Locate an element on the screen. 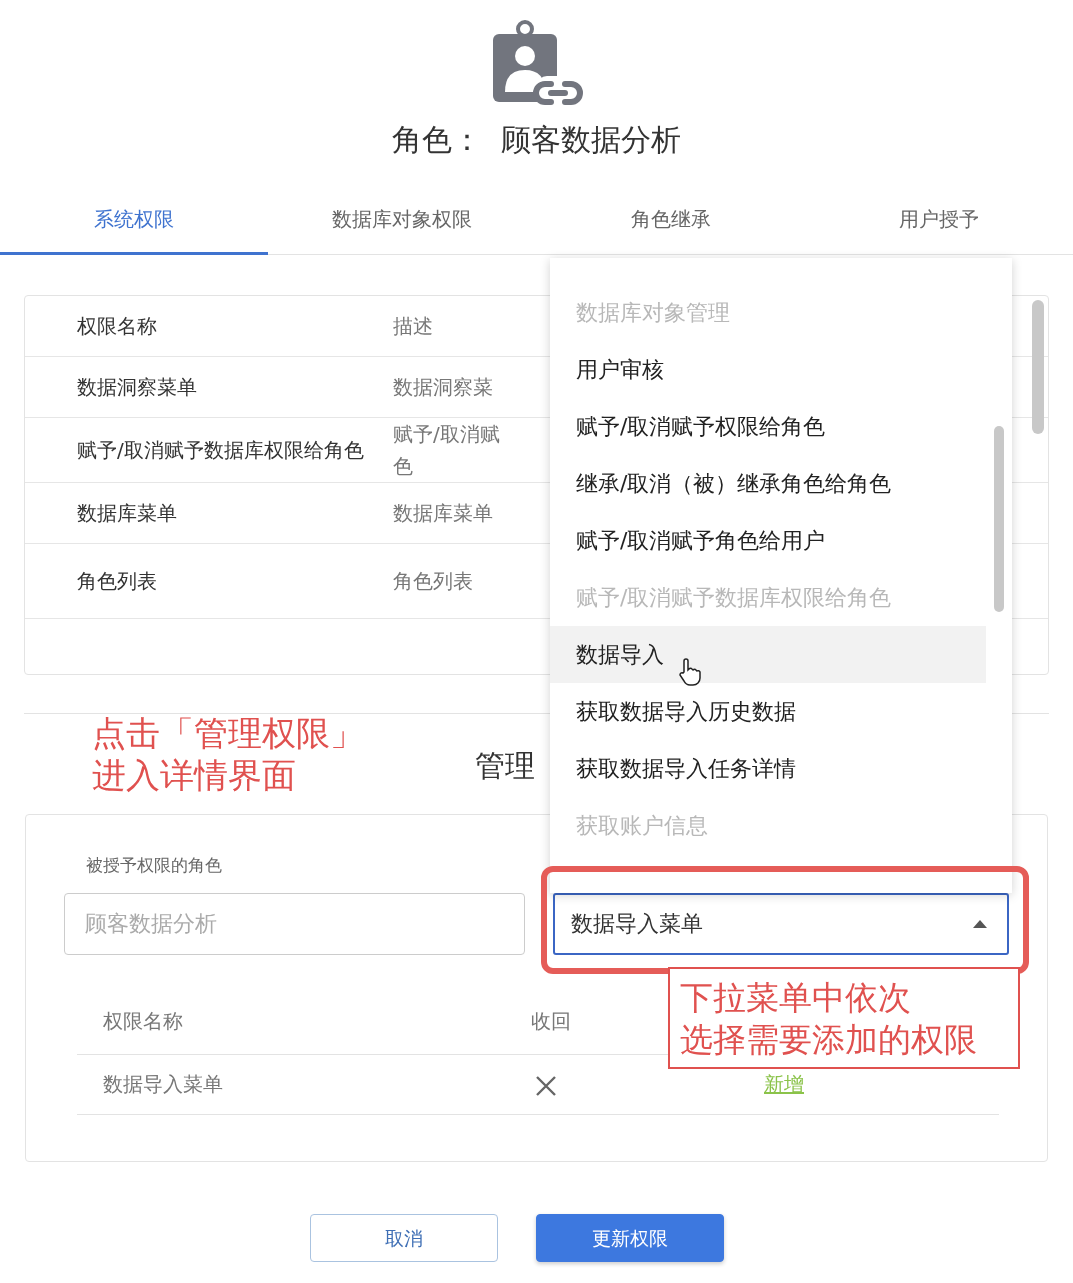 This screenshot has width=1073, height=1283. menu-item: 赋予/取消赋予角色给用户 is located at coordinates (768, 540).